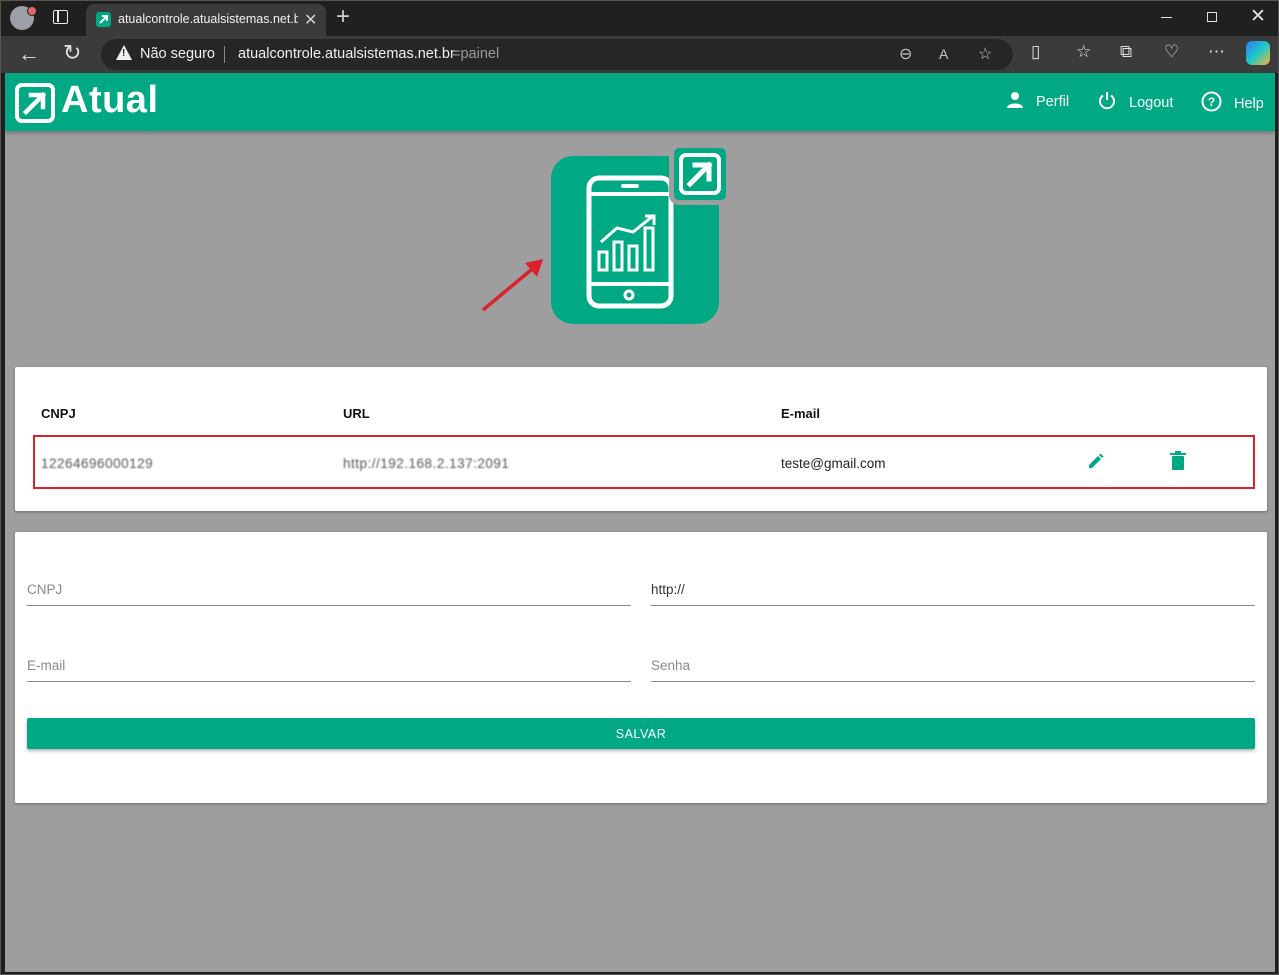  I want to click on browser-tab-strip: atualcontrole.atualsistemas.net.br ✕ + ✕, so click(639, 18).